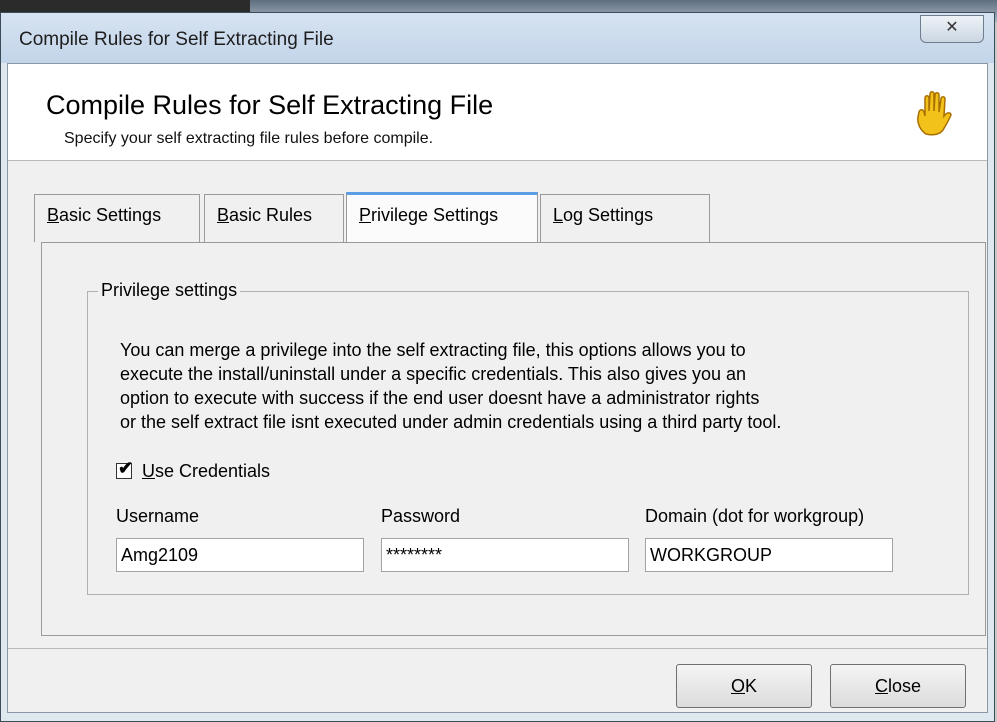 This screenshot has width=997, height=722. What do you see at coordinates (240, 555) in the screenshot?
I see `username-field` at bounding box center [240, 555].